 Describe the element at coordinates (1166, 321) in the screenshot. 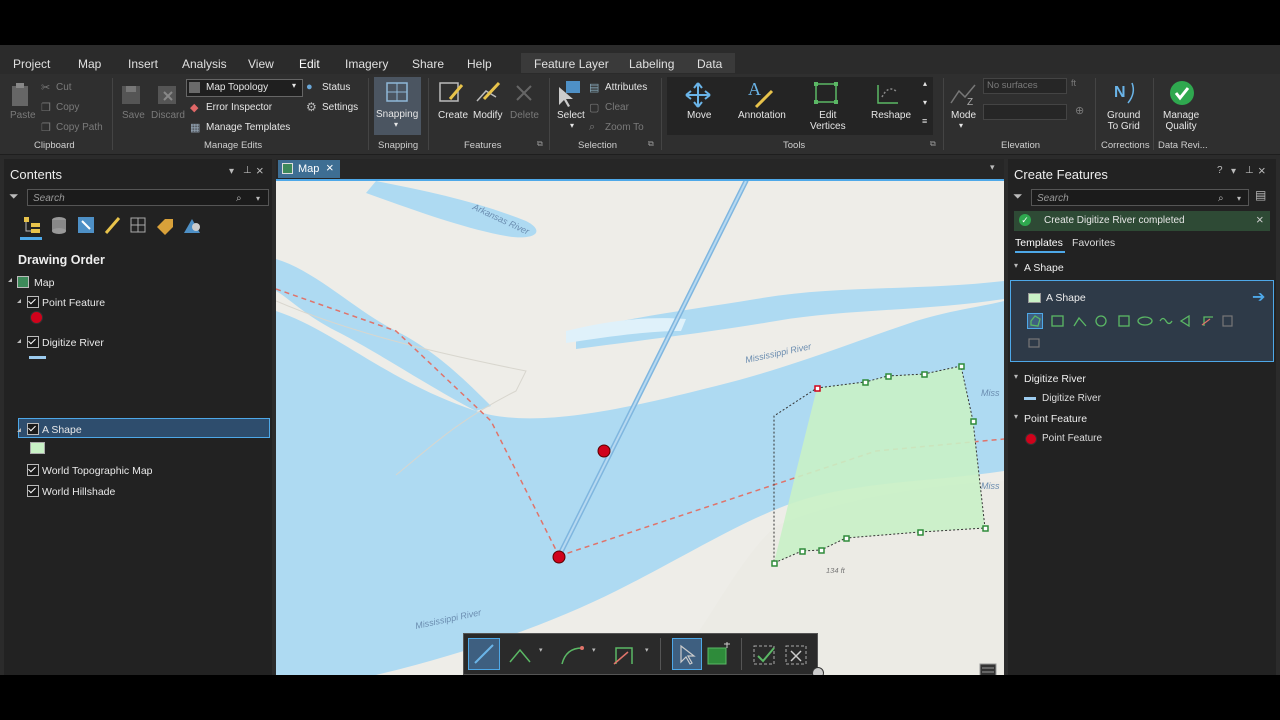

I see `freehand-tool-icon` at that location.